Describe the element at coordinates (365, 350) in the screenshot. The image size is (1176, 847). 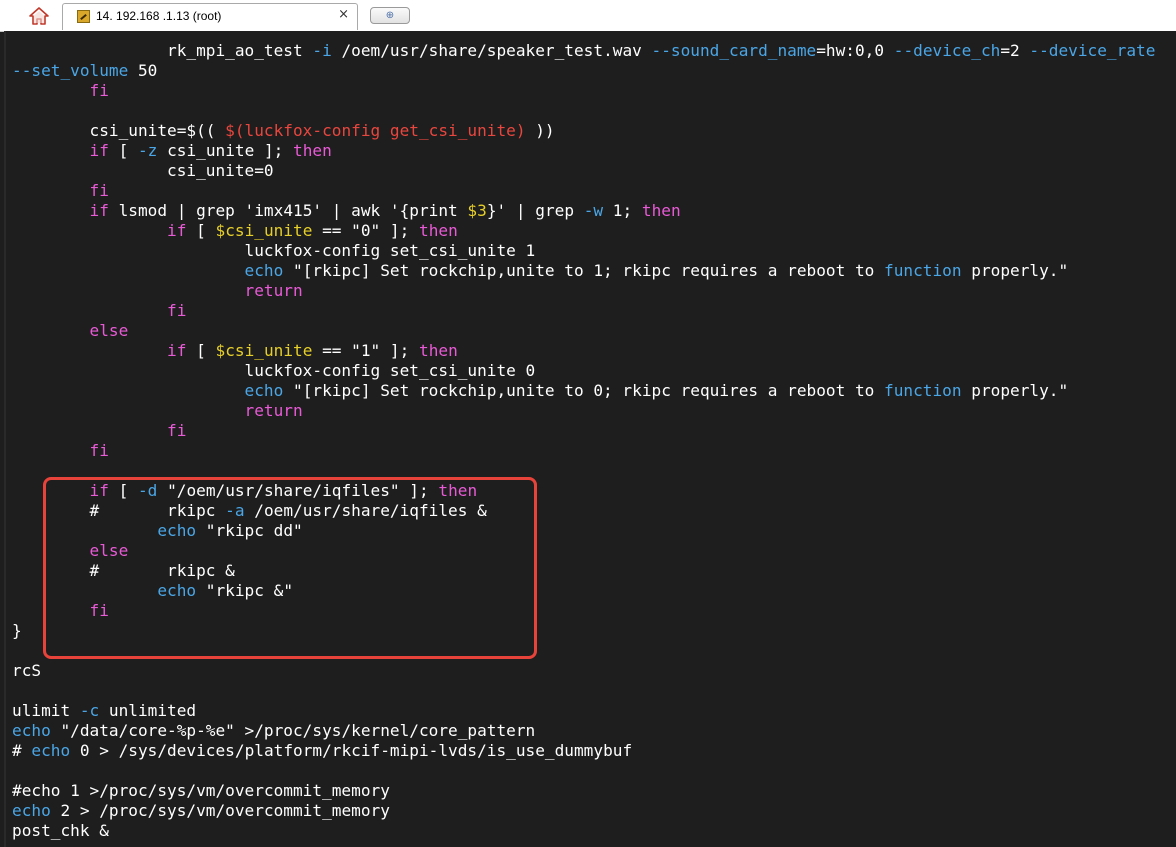
I see `terminal-token: == "1" ];` at that location.